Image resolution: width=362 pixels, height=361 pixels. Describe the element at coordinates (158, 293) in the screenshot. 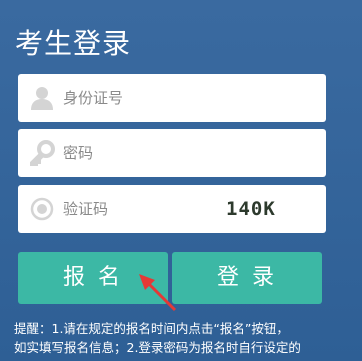

I see `red-arrow-icon` at that location.